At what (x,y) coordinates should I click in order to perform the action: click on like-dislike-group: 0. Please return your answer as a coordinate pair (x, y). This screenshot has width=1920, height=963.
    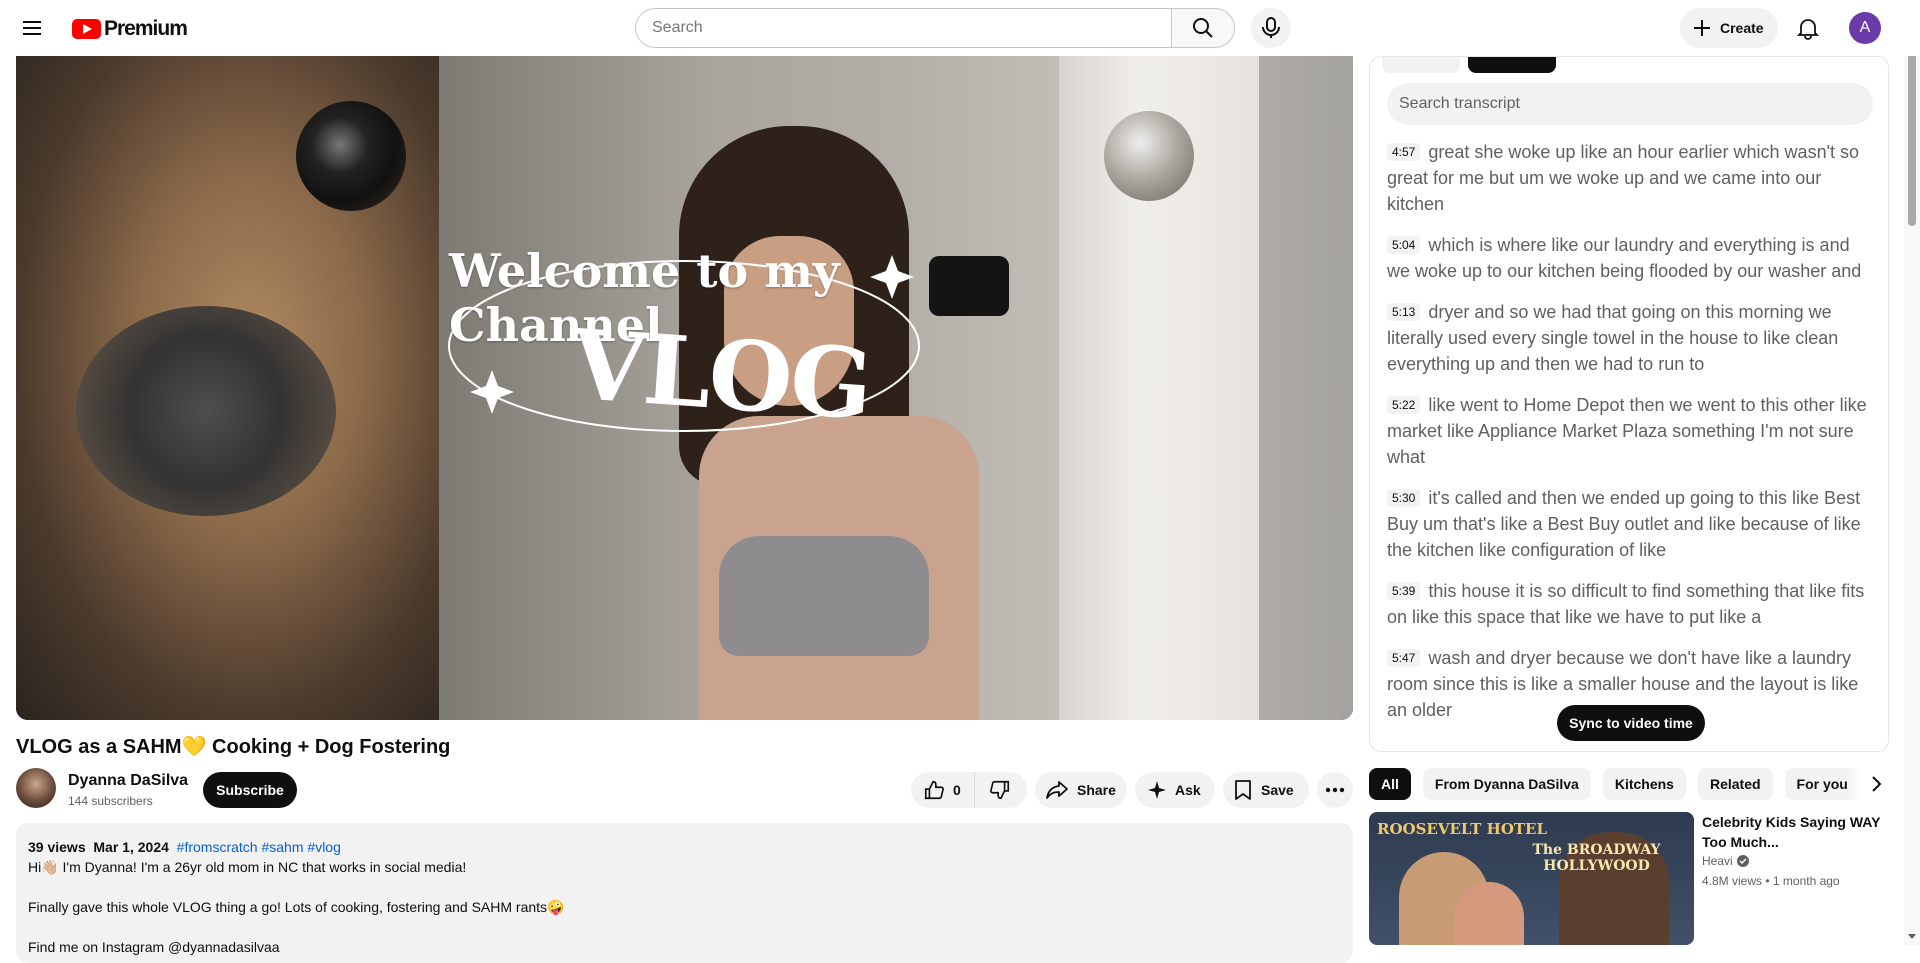
    Looking at the image, I should click on (969, 790).